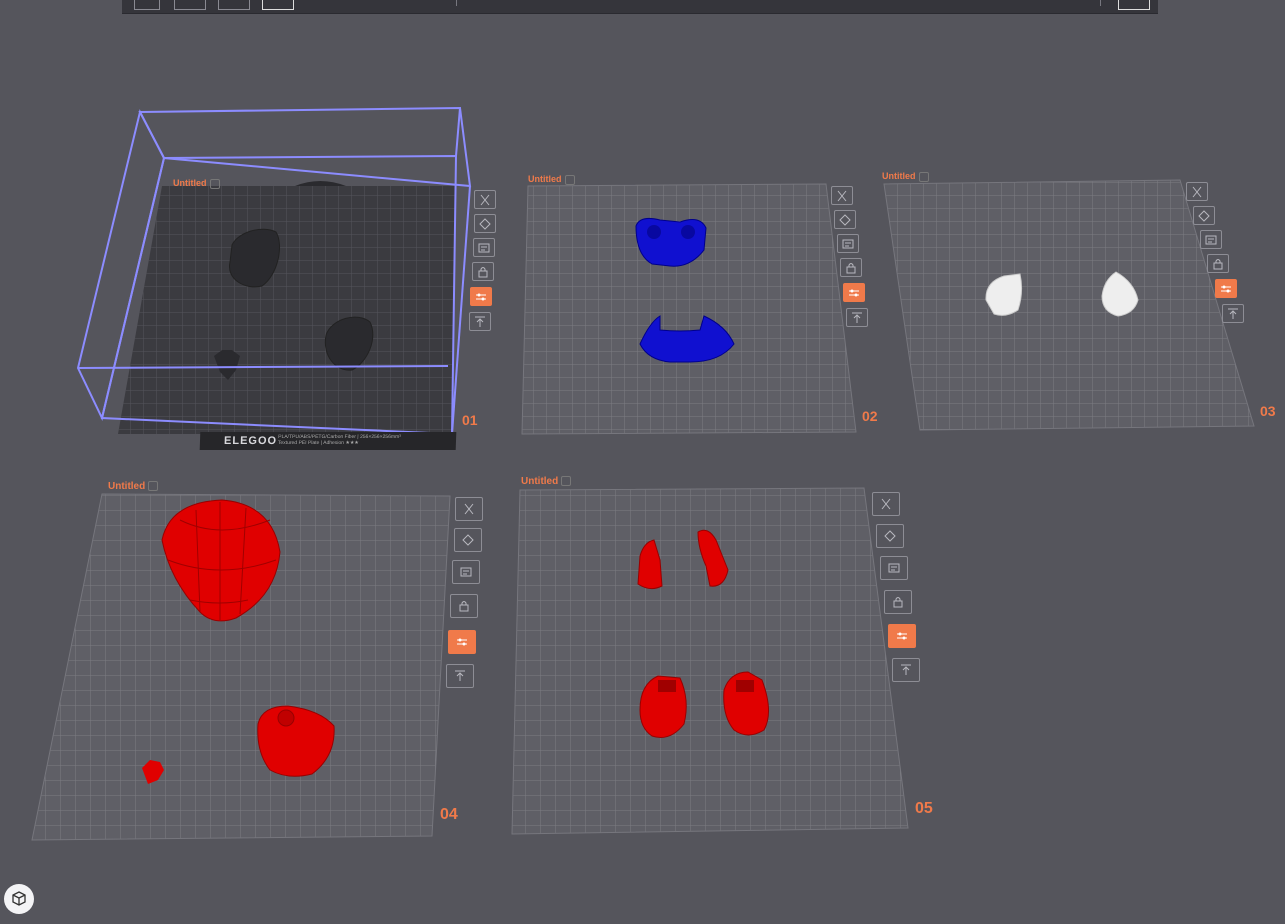 The height and width of the screenshot is (924, 1285). I want to click on arrange-icon, so click(894, 568).